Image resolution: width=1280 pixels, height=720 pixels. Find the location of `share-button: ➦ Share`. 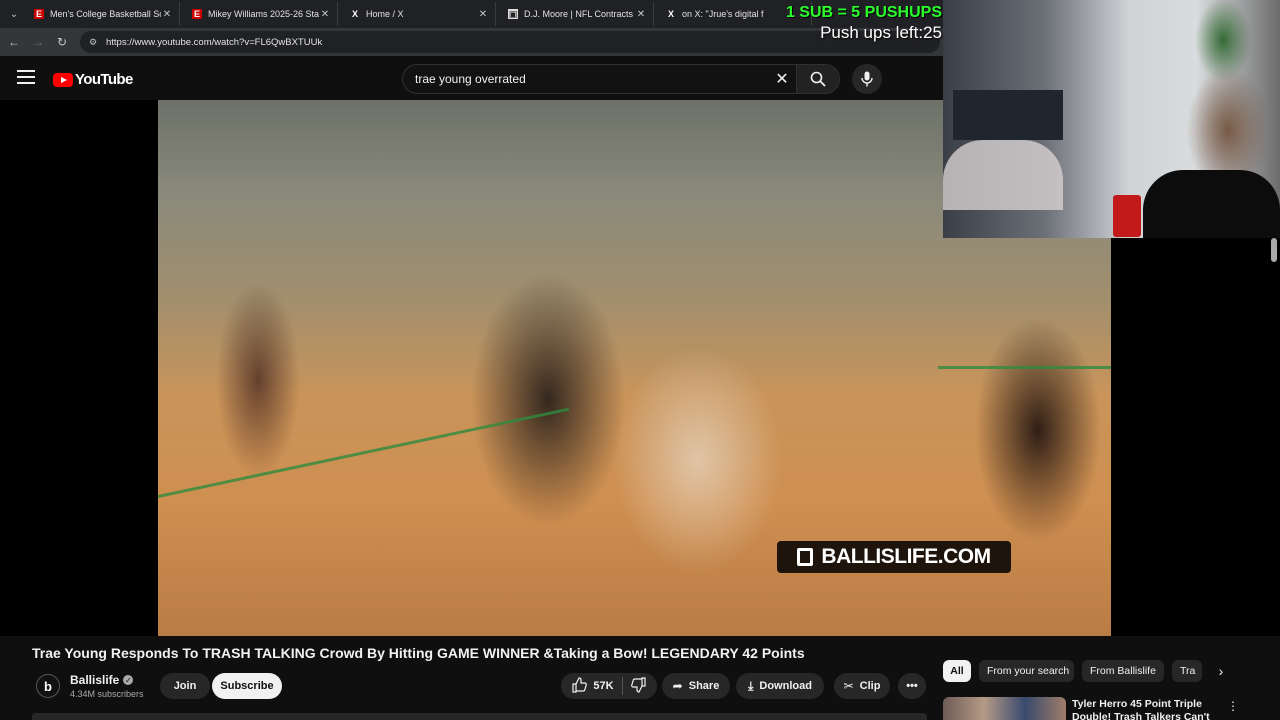

share-button: ➦ Share is located at coordinates (696, 686).